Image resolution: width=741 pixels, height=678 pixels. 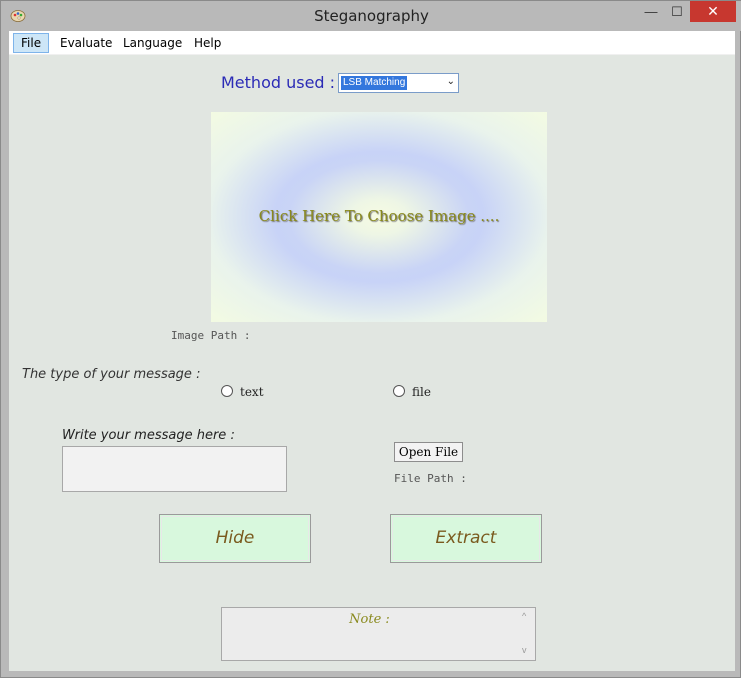 What do you see at coordinates (451, 81) in the screenshot?
I see `chevron-down-icon: ⌄` at bounding box center [451, 81].